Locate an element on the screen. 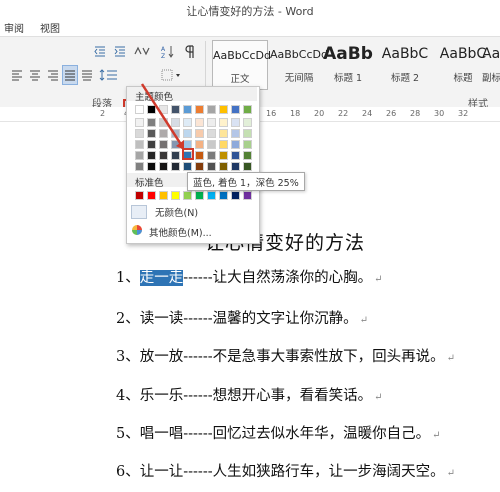 The width and height of the screenshot is (500, 492). list-item: 4、乐一乐------想想开心事，看看笑话。 ↵ is located at coordinates (249, 396).